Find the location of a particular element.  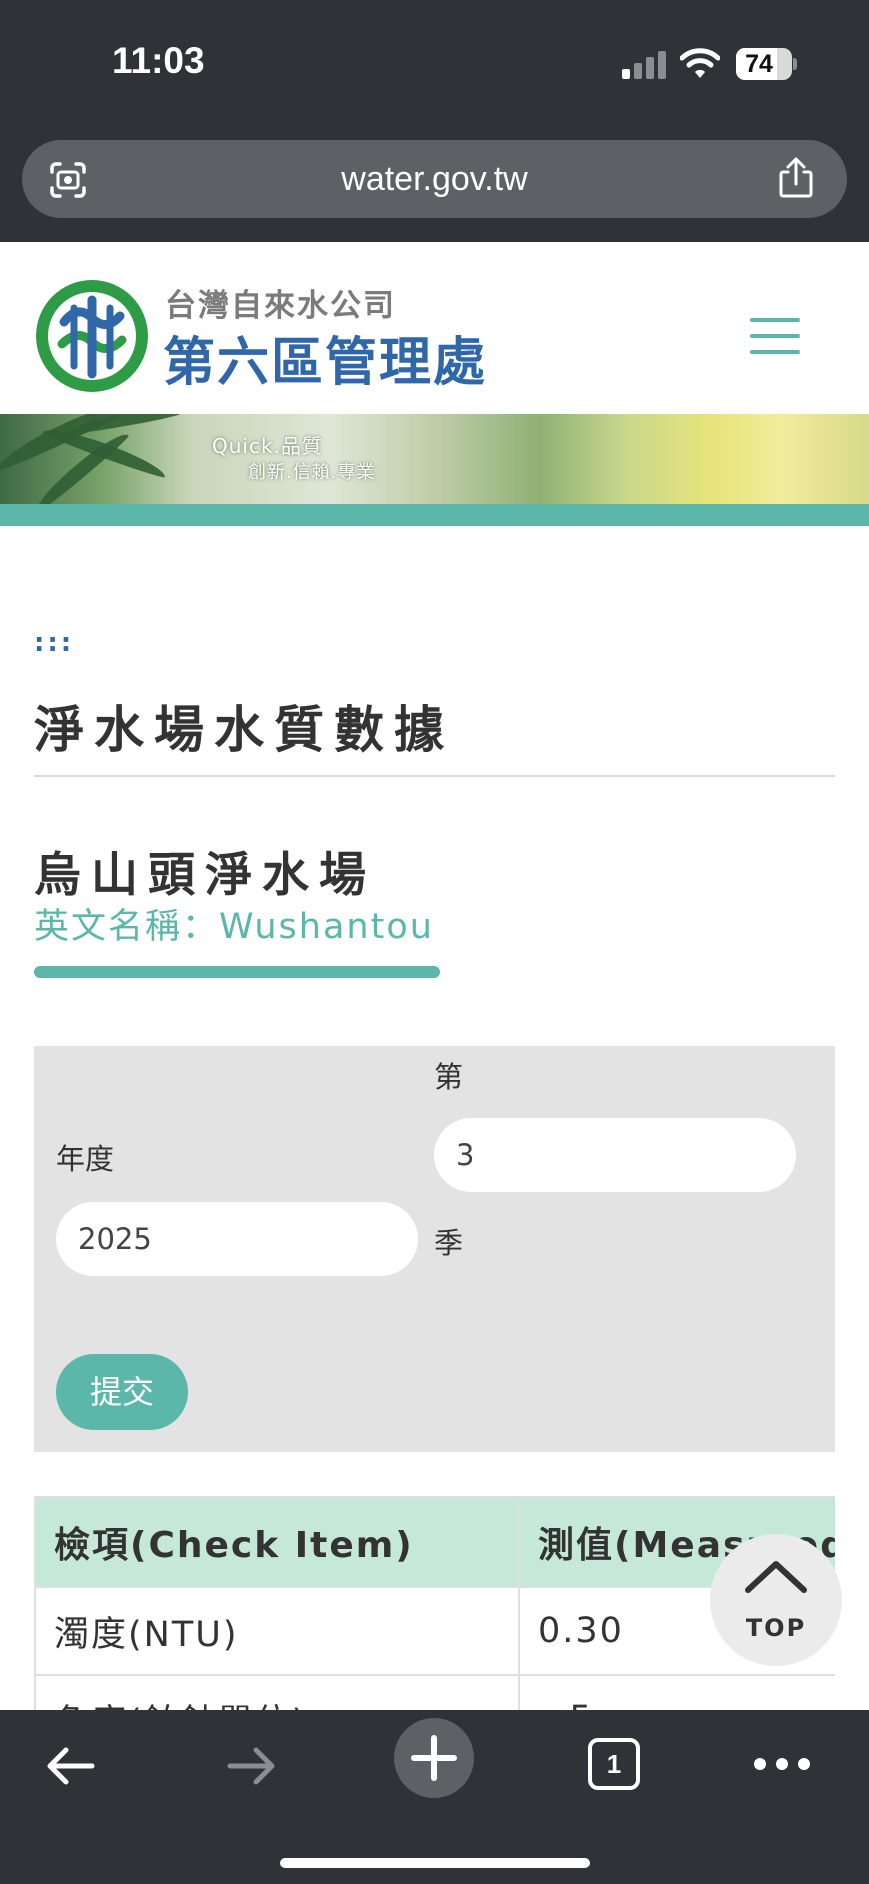

url-bar: water.gov.tw is located at coordinates (434, 179).